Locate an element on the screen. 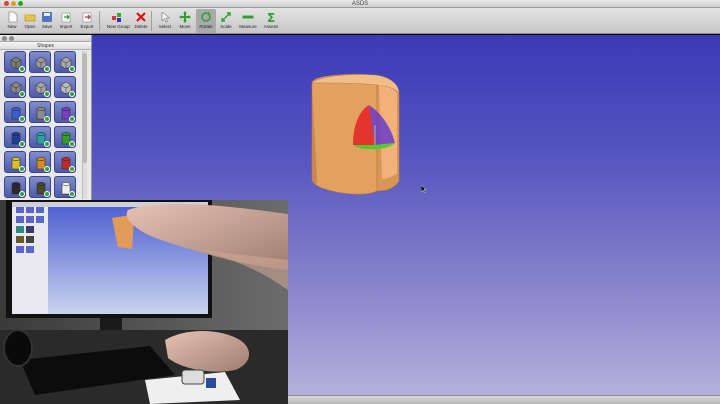 The width and height of the screenshot is (720, 404). rotate-icon is located at coordinates (206, 16).